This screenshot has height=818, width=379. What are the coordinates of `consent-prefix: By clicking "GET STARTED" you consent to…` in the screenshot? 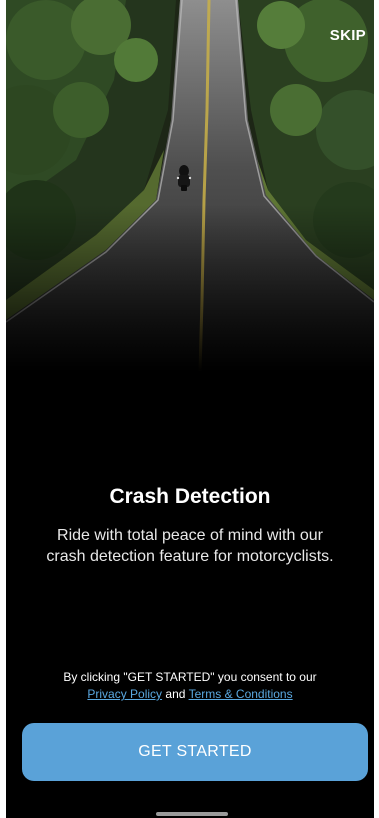 It's located at (190, 677).